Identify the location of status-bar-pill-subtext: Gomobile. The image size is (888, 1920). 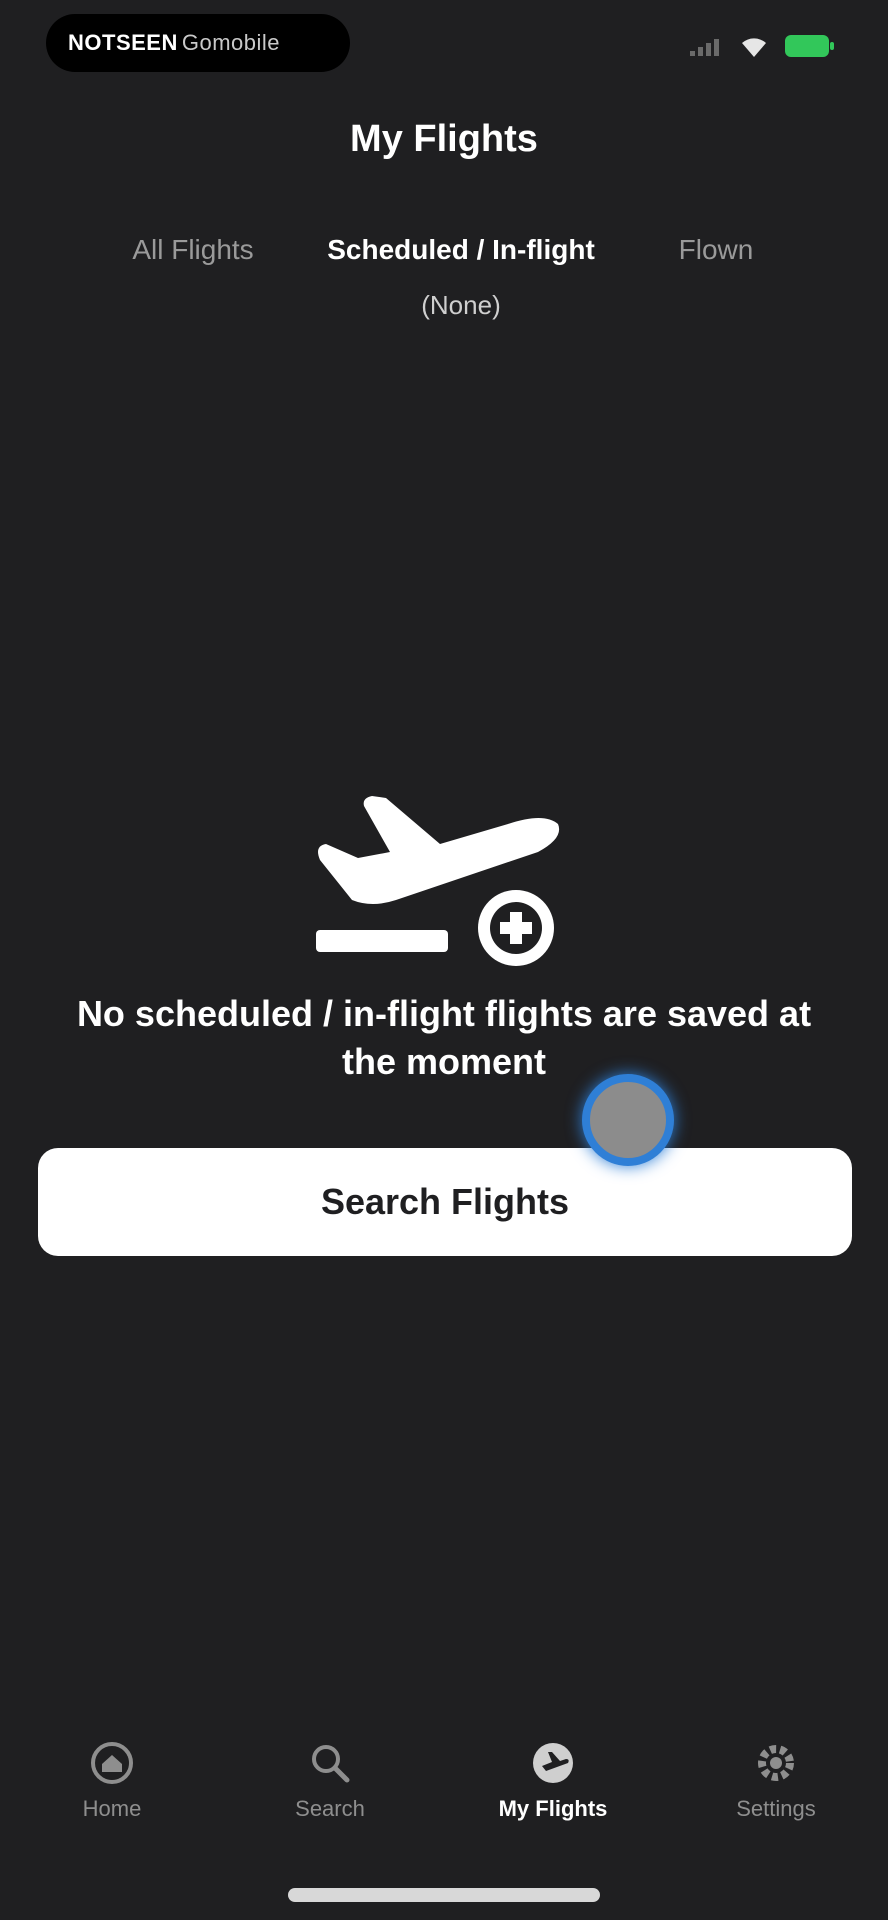
(231, 42).